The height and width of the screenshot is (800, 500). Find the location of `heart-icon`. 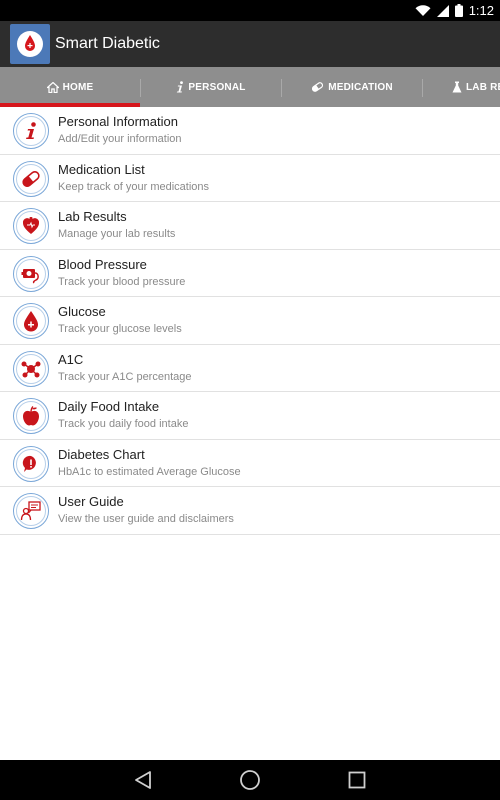

heart-icon is located at coordinates (31, 225).